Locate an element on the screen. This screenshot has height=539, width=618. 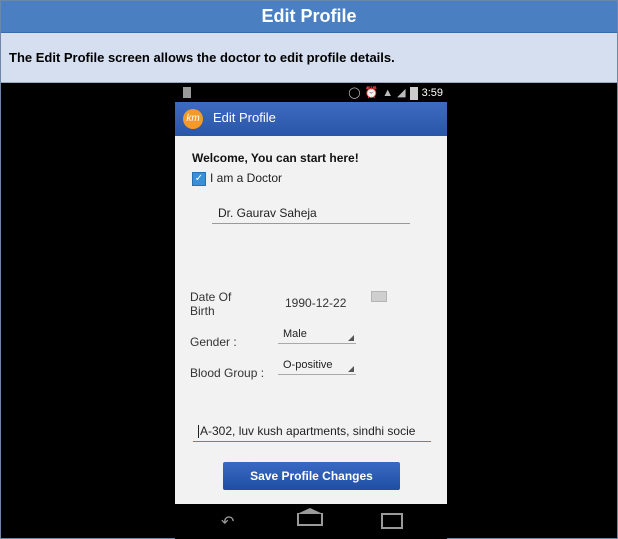
navigation-bar: ↶ is located at coordinates (311, 521).